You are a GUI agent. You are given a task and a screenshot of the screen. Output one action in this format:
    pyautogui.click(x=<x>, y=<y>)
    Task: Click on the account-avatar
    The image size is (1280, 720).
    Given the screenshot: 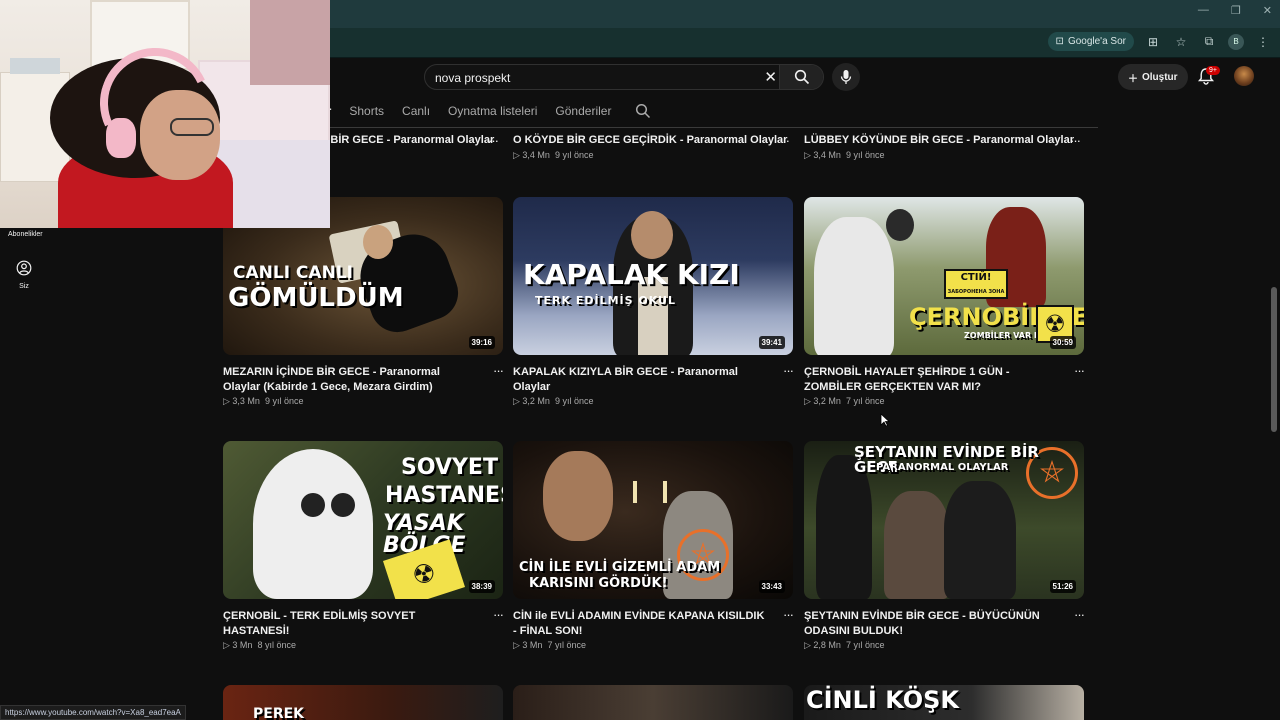 What is the action you would take?
    pyautogui.click(x=1244, y=76)
    